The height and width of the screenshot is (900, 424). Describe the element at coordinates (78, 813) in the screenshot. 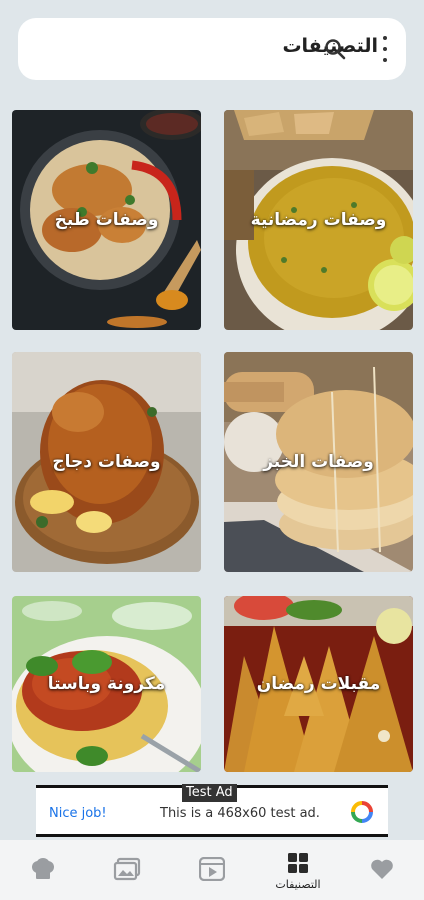

I see `ad-nice-text: Nice job!` at that location.